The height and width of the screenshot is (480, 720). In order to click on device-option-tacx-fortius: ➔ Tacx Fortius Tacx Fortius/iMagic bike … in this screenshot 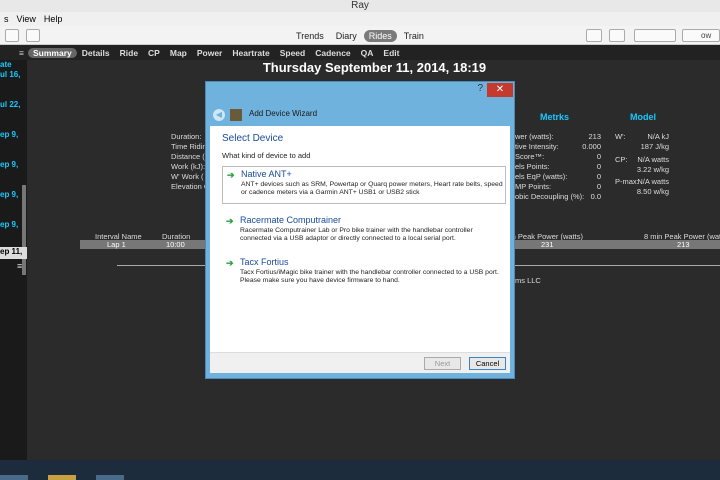, I will do `click(364, 273)`.